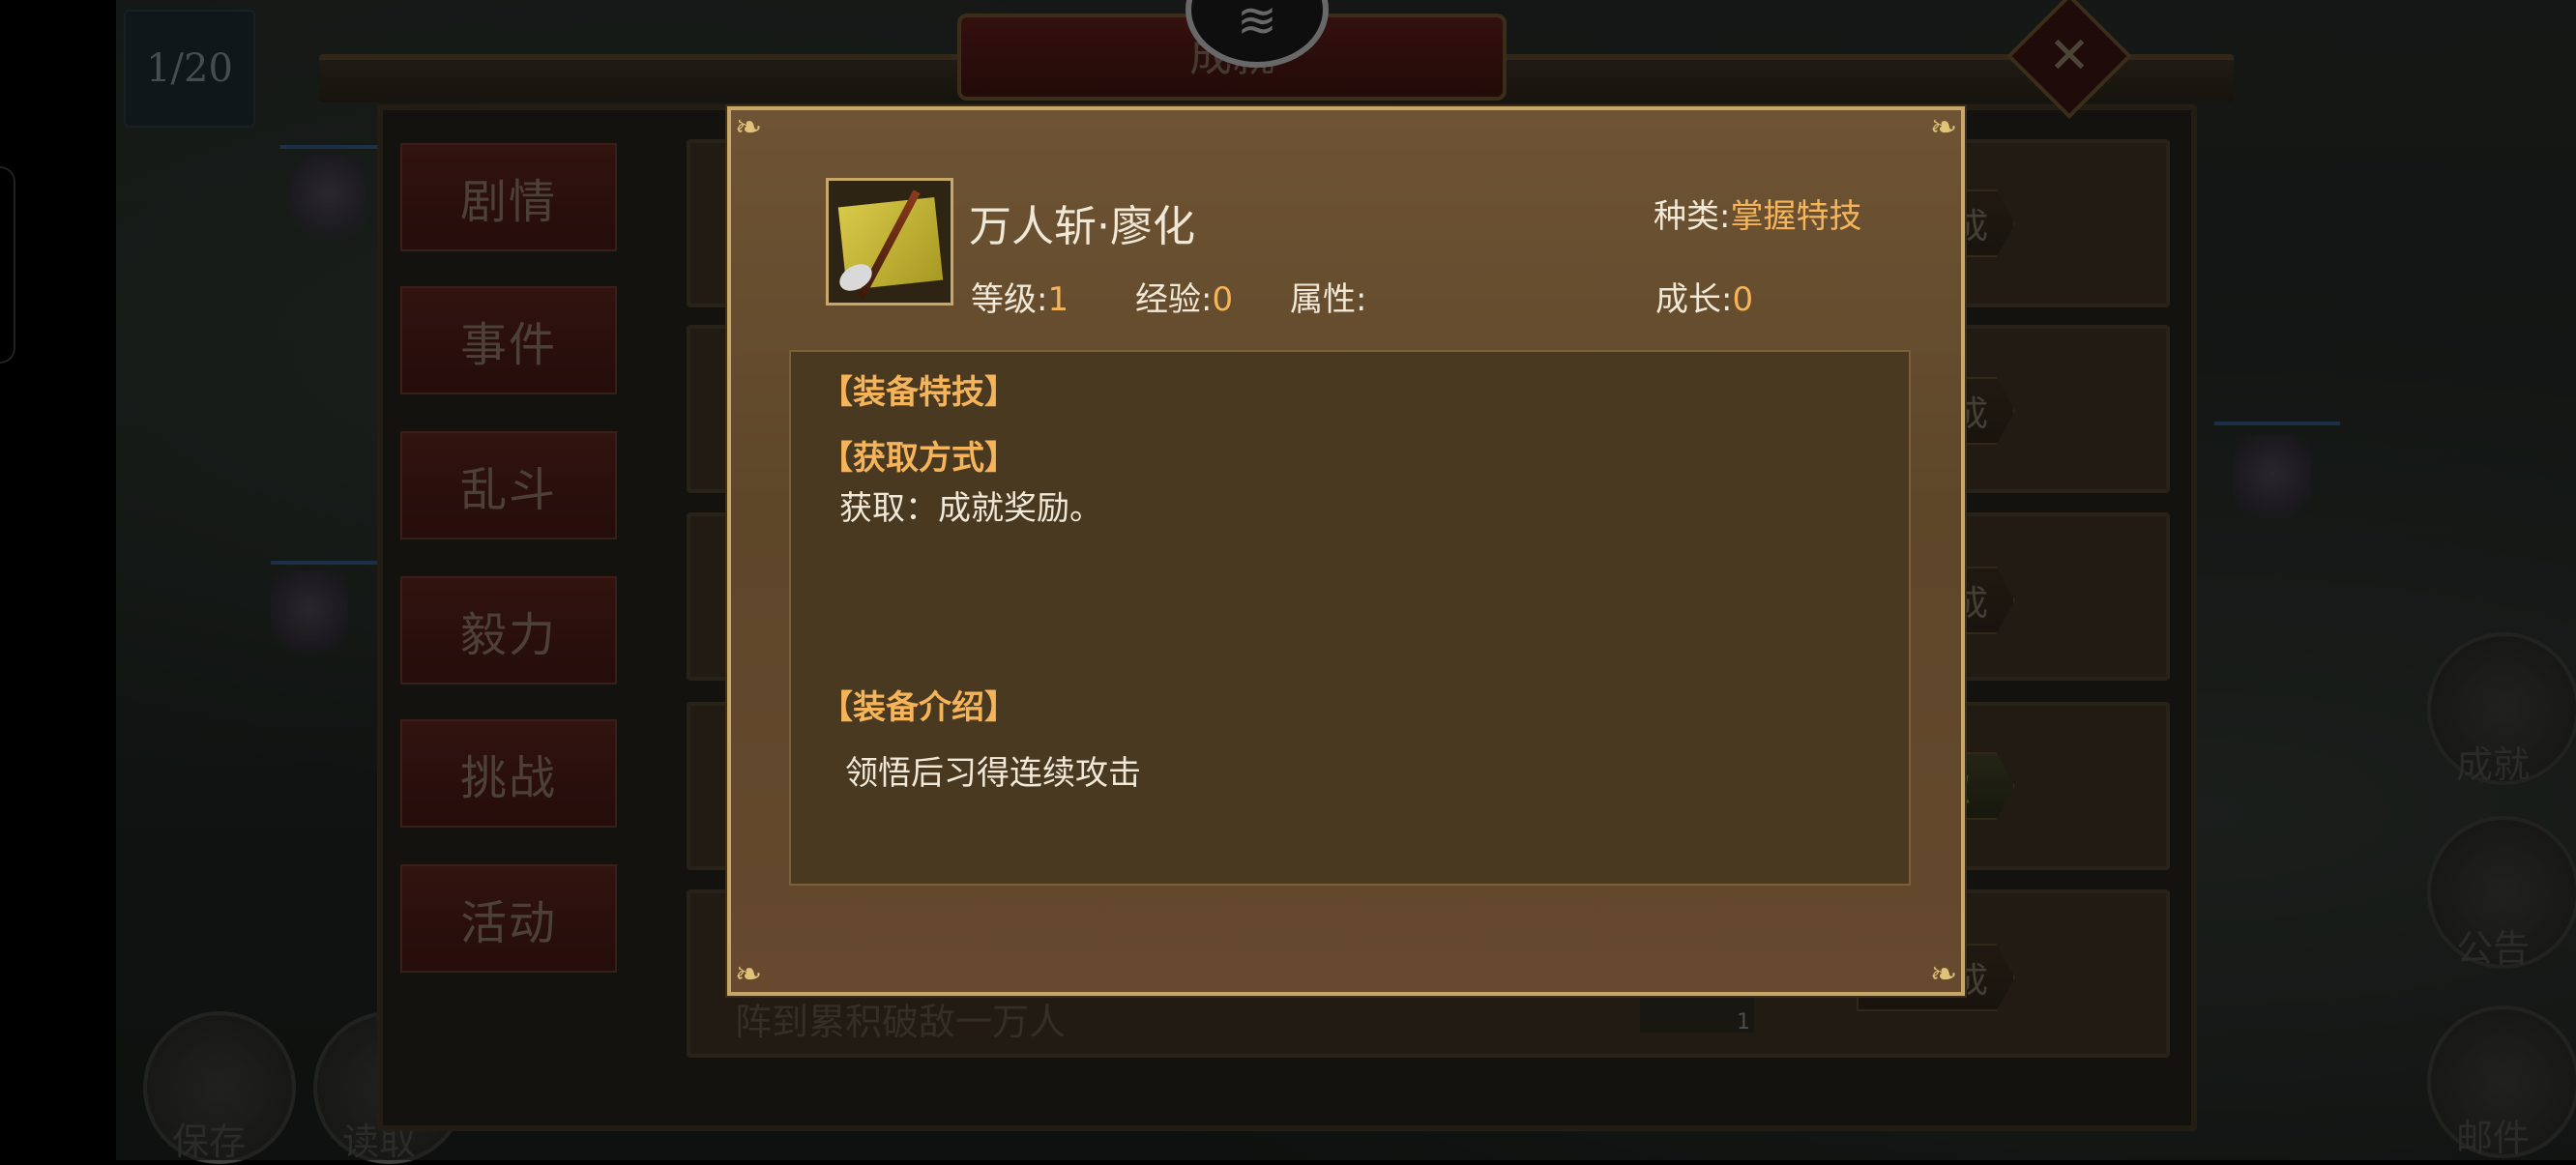 This screenshot has height=1165, width=2576. What do you see at coordinates (508, 918) in the screenshot?
I see `category-tab: 活动` at bounding box center [508, 918].